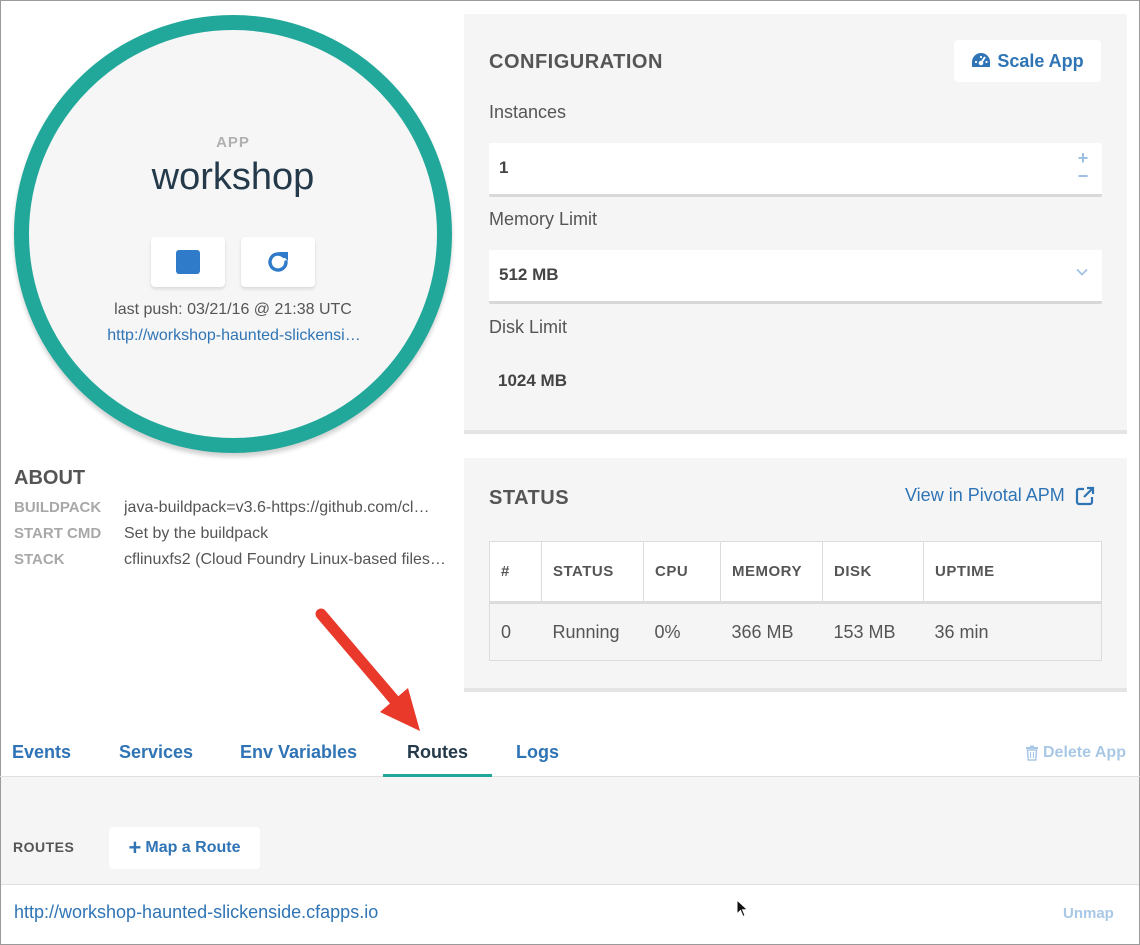  I want to click on stop-icon, so click(188, 262).